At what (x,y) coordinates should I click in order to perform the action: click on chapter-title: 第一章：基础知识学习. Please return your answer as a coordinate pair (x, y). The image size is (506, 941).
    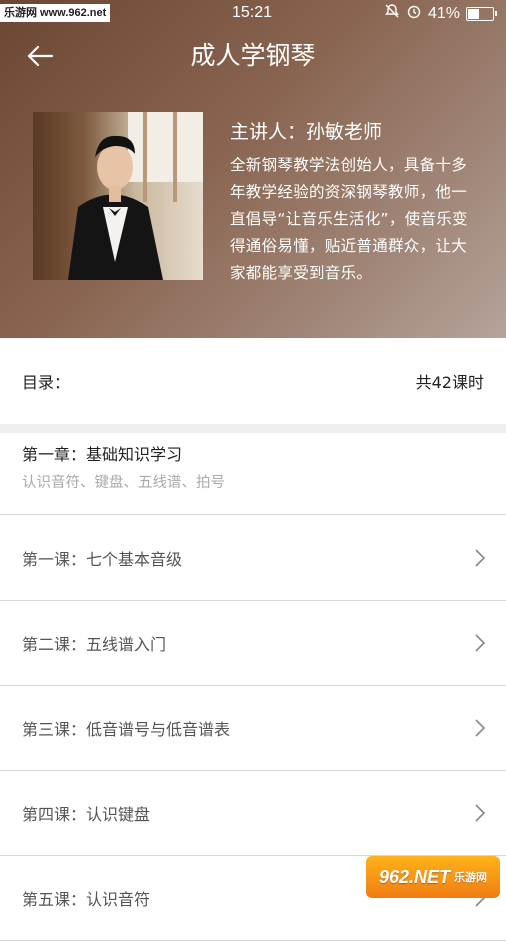
    Looking at the image, I should click on (102, 454).